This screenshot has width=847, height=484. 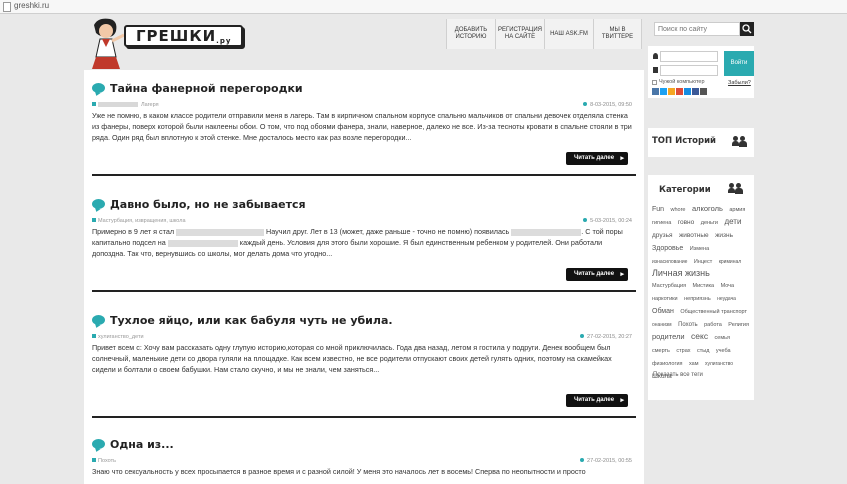 I want to click on site-search, so click(x=704, y=29).